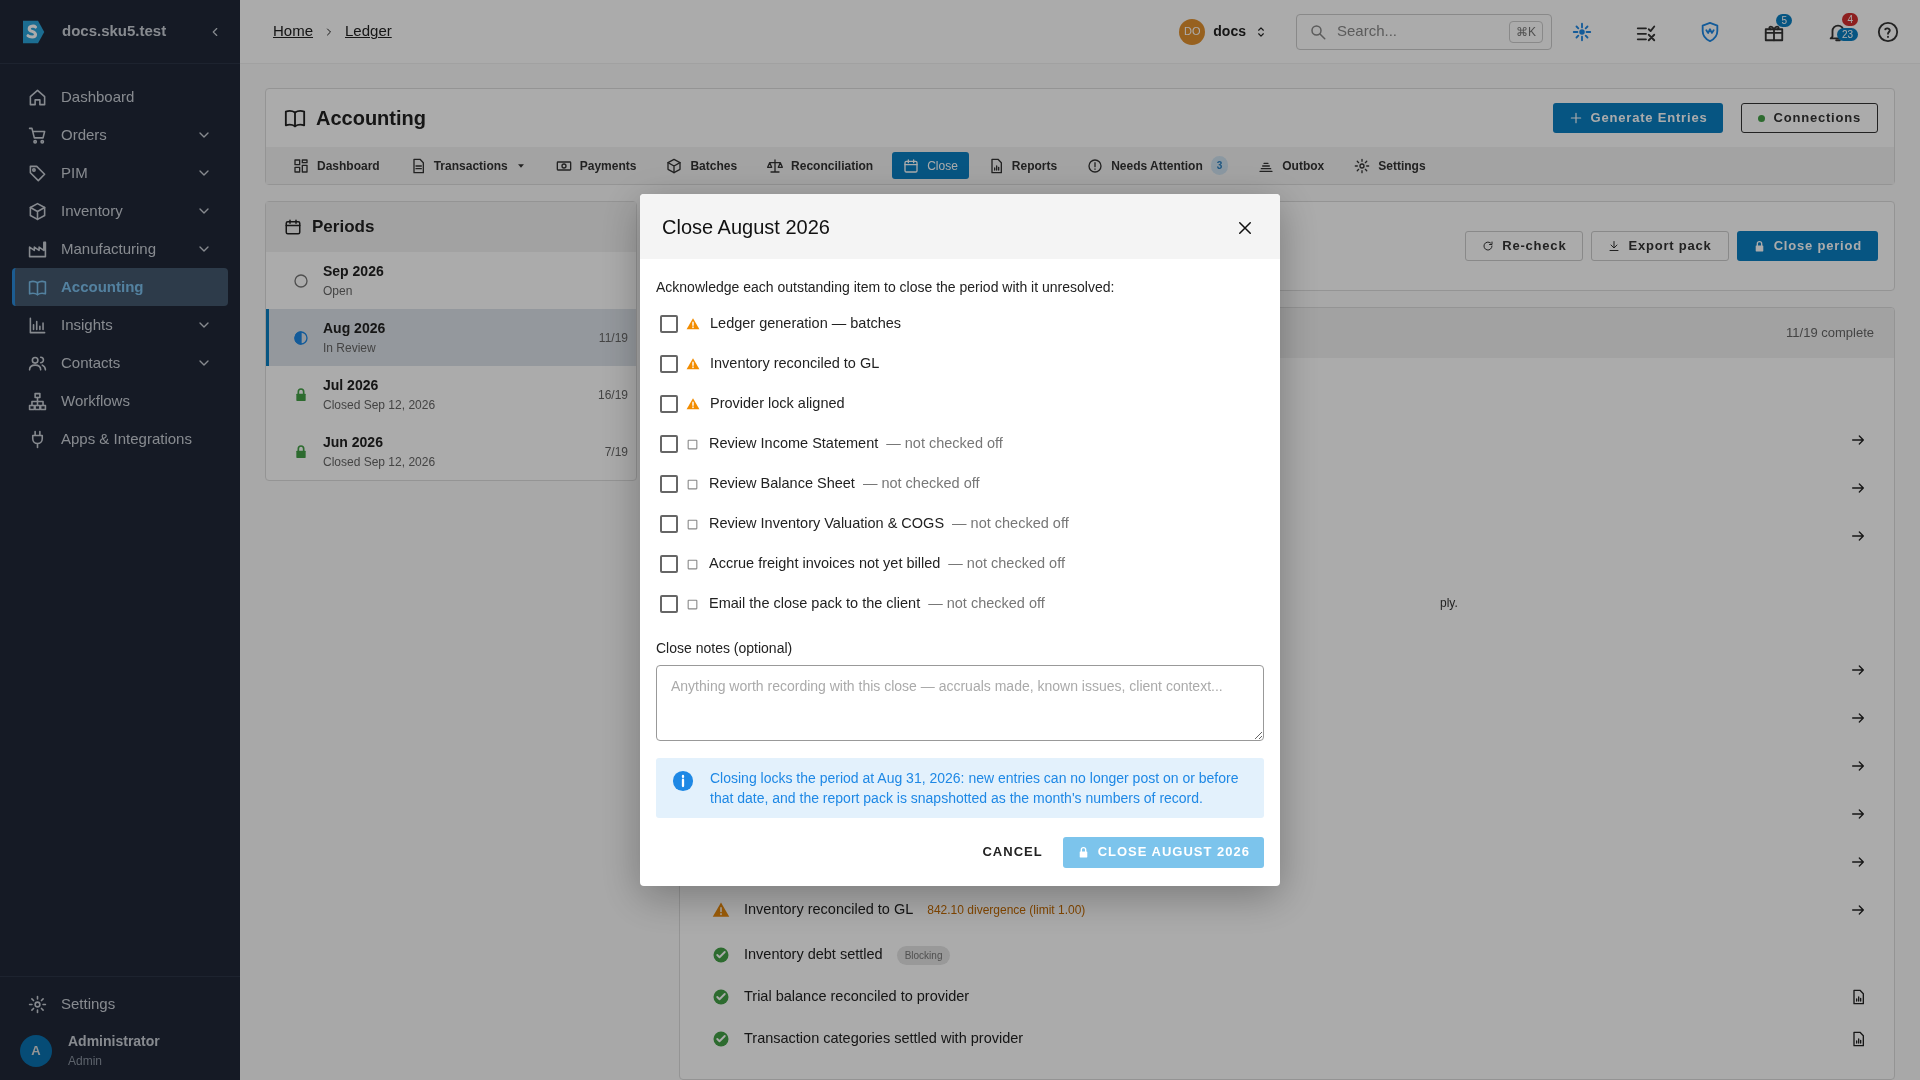  I want to click on tab: Payments, so click(596, 165).